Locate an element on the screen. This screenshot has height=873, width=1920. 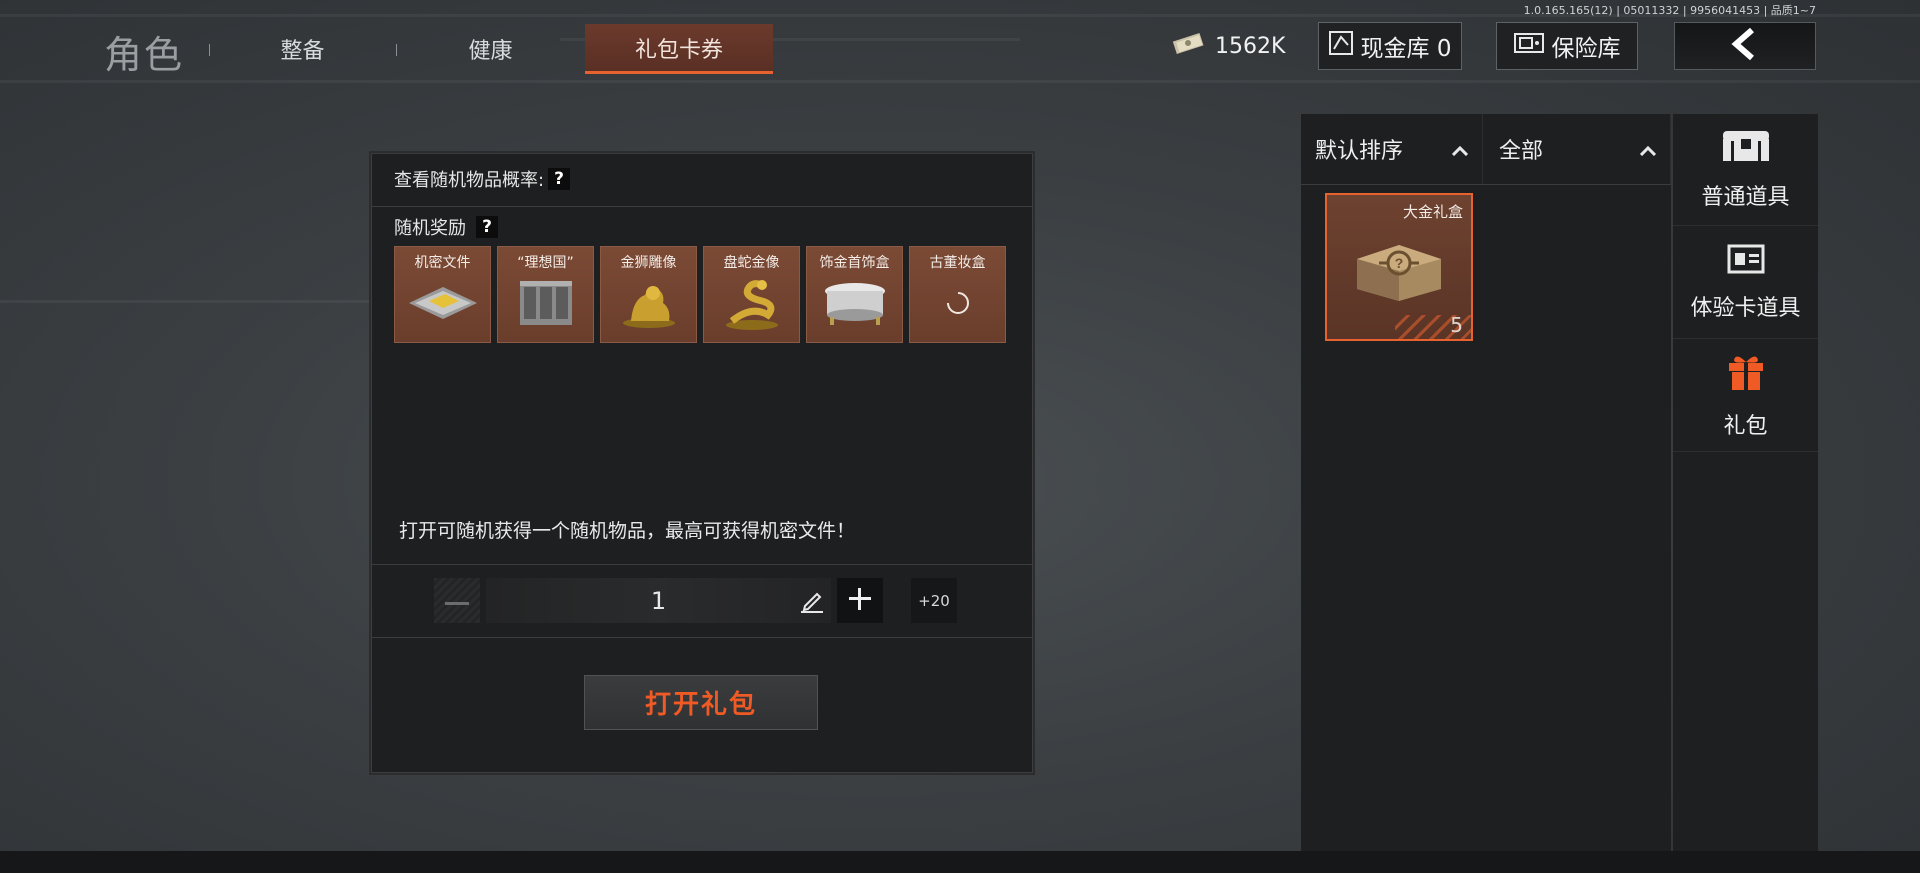
minus-icon is located at coordinates (457, 600).